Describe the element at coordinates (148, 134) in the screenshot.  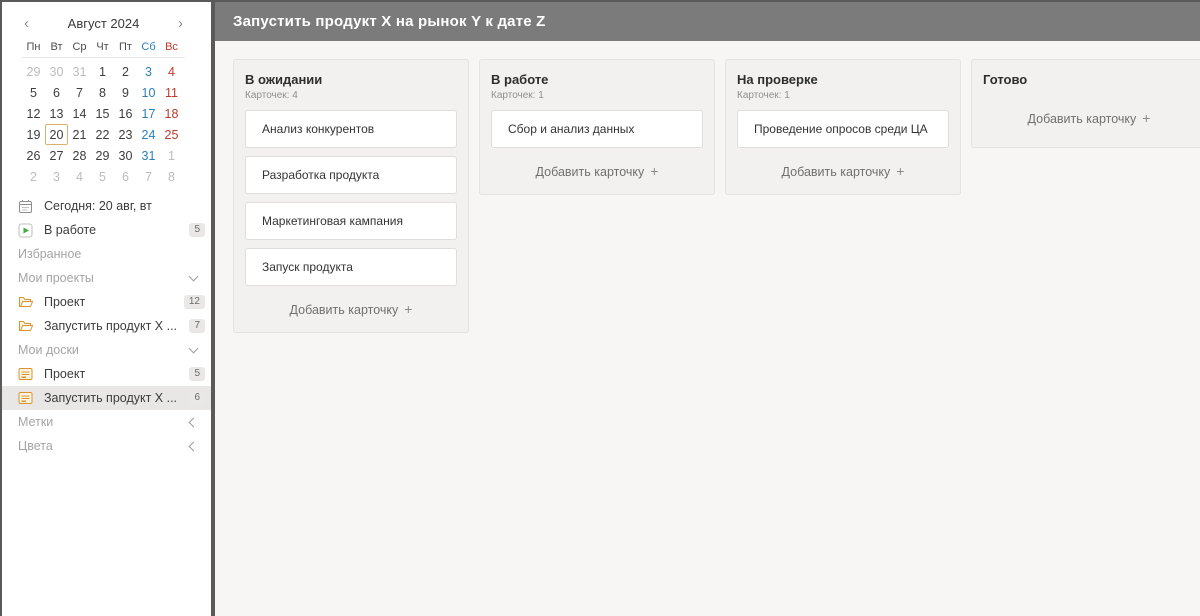
I see `calendar-day: 24` at that location.